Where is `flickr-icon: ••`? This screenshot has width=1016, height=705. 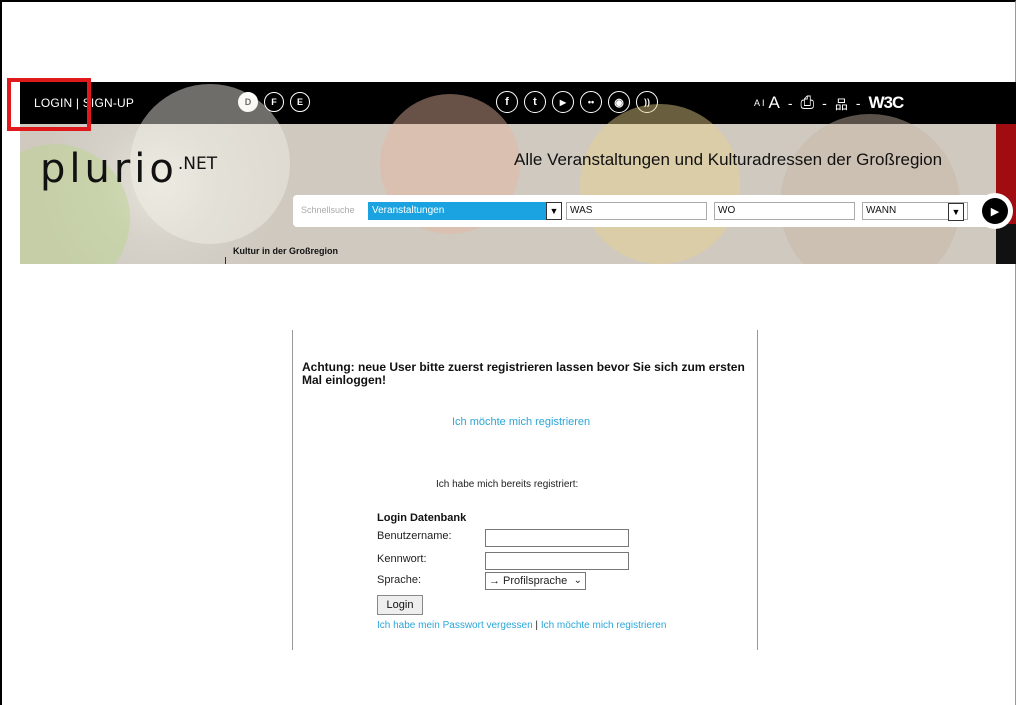 flickr-icon: •• is located at coordinates (591, 102).